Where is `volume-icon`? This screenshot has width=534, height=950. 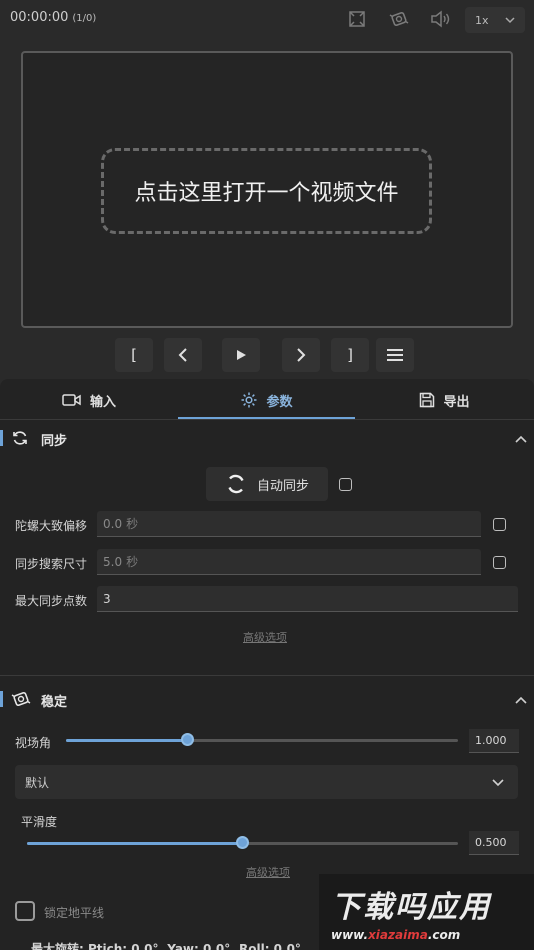
volume-icon is located at coordinates (440, 19).